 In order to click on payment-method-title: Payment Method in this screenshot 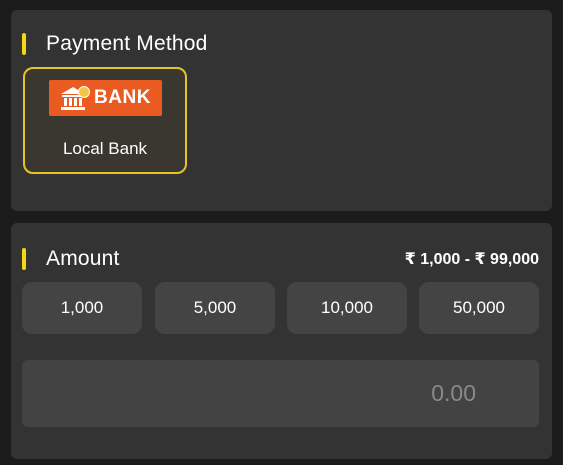, I will do `click(127, 43)`.